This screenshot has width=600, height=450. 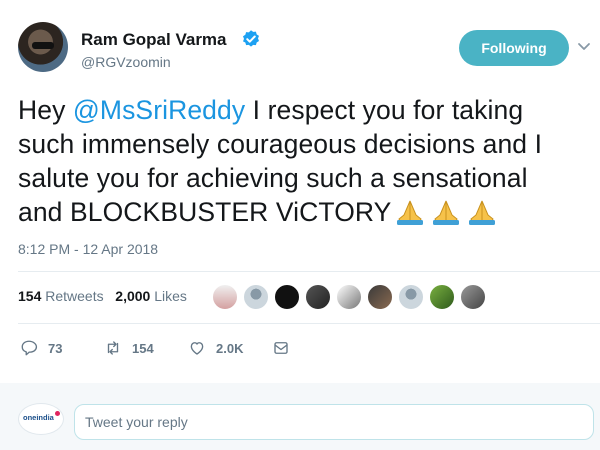 I want to click on likes-stat: 2,000 Likes, so click(x=151, y=296).